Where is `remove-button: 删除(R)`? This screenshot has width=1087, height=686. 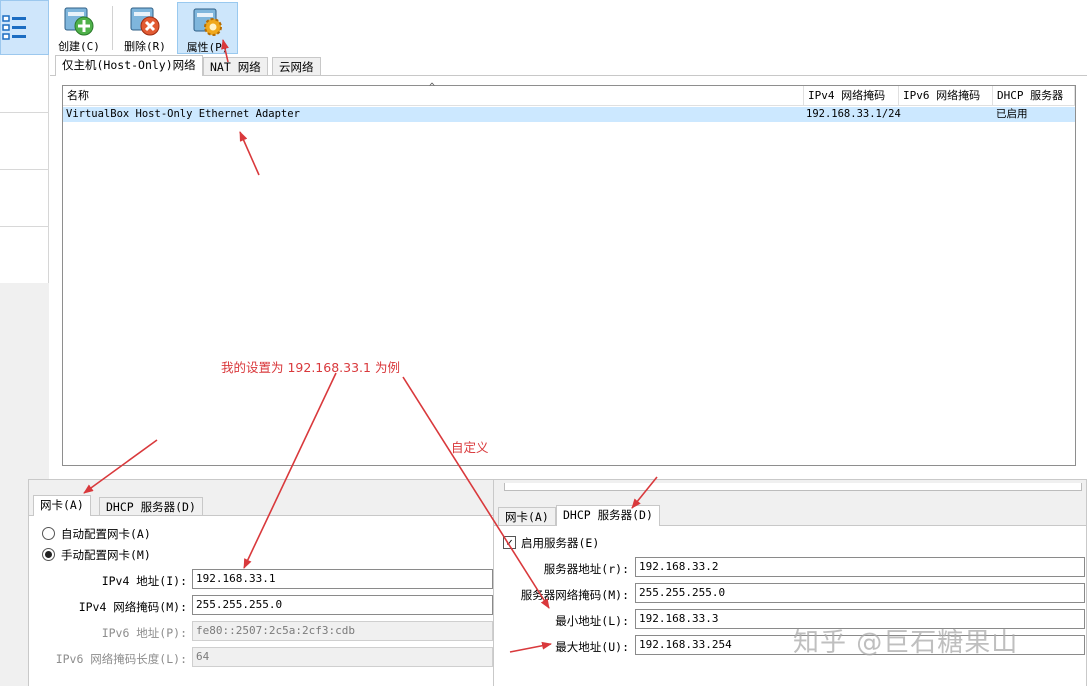
remove-button: 删除(R) is located at coordinates (145, 28).